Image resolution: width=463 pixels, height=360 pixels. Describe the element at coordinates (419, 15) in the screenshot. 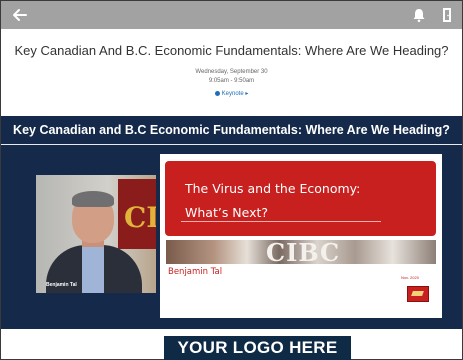

I see `bell-icon` at that location.